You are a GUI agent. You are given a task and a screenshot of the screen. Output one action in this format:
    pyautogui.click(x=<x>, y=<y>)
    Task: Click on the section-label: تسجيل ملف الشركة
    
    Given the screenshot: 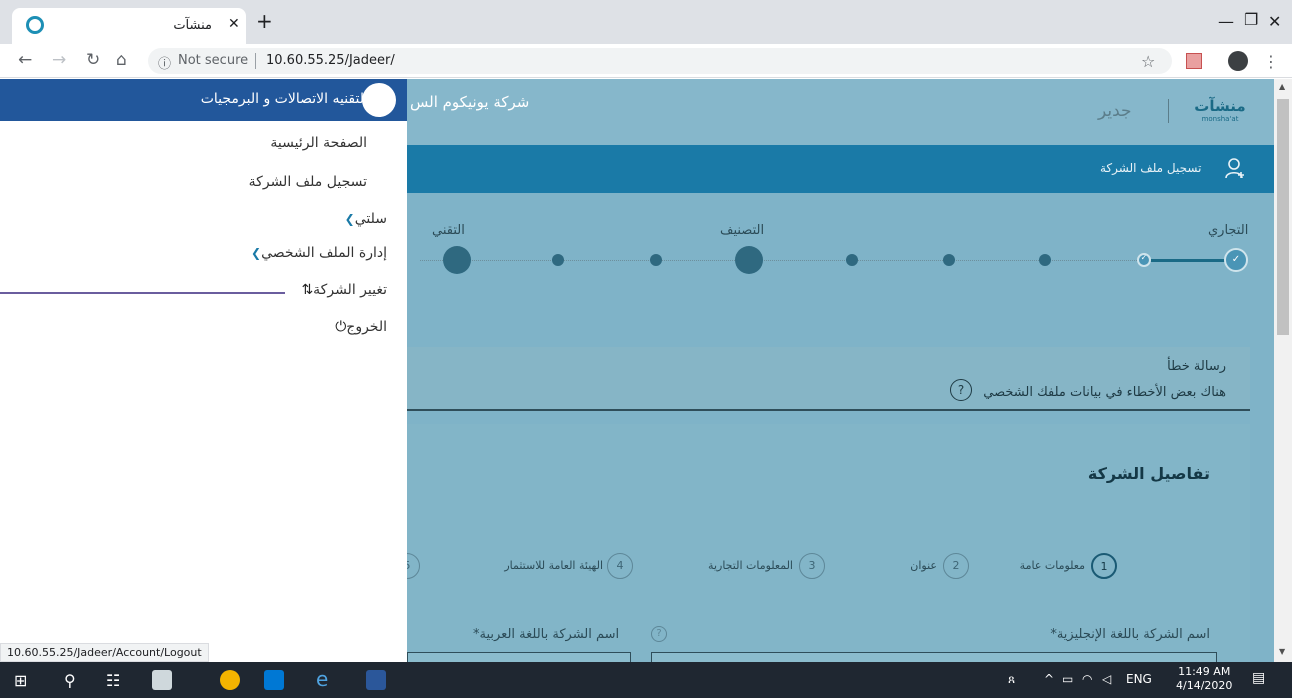 What is the action you would take?
    pyautogui.click(x=1151, y=168)
    